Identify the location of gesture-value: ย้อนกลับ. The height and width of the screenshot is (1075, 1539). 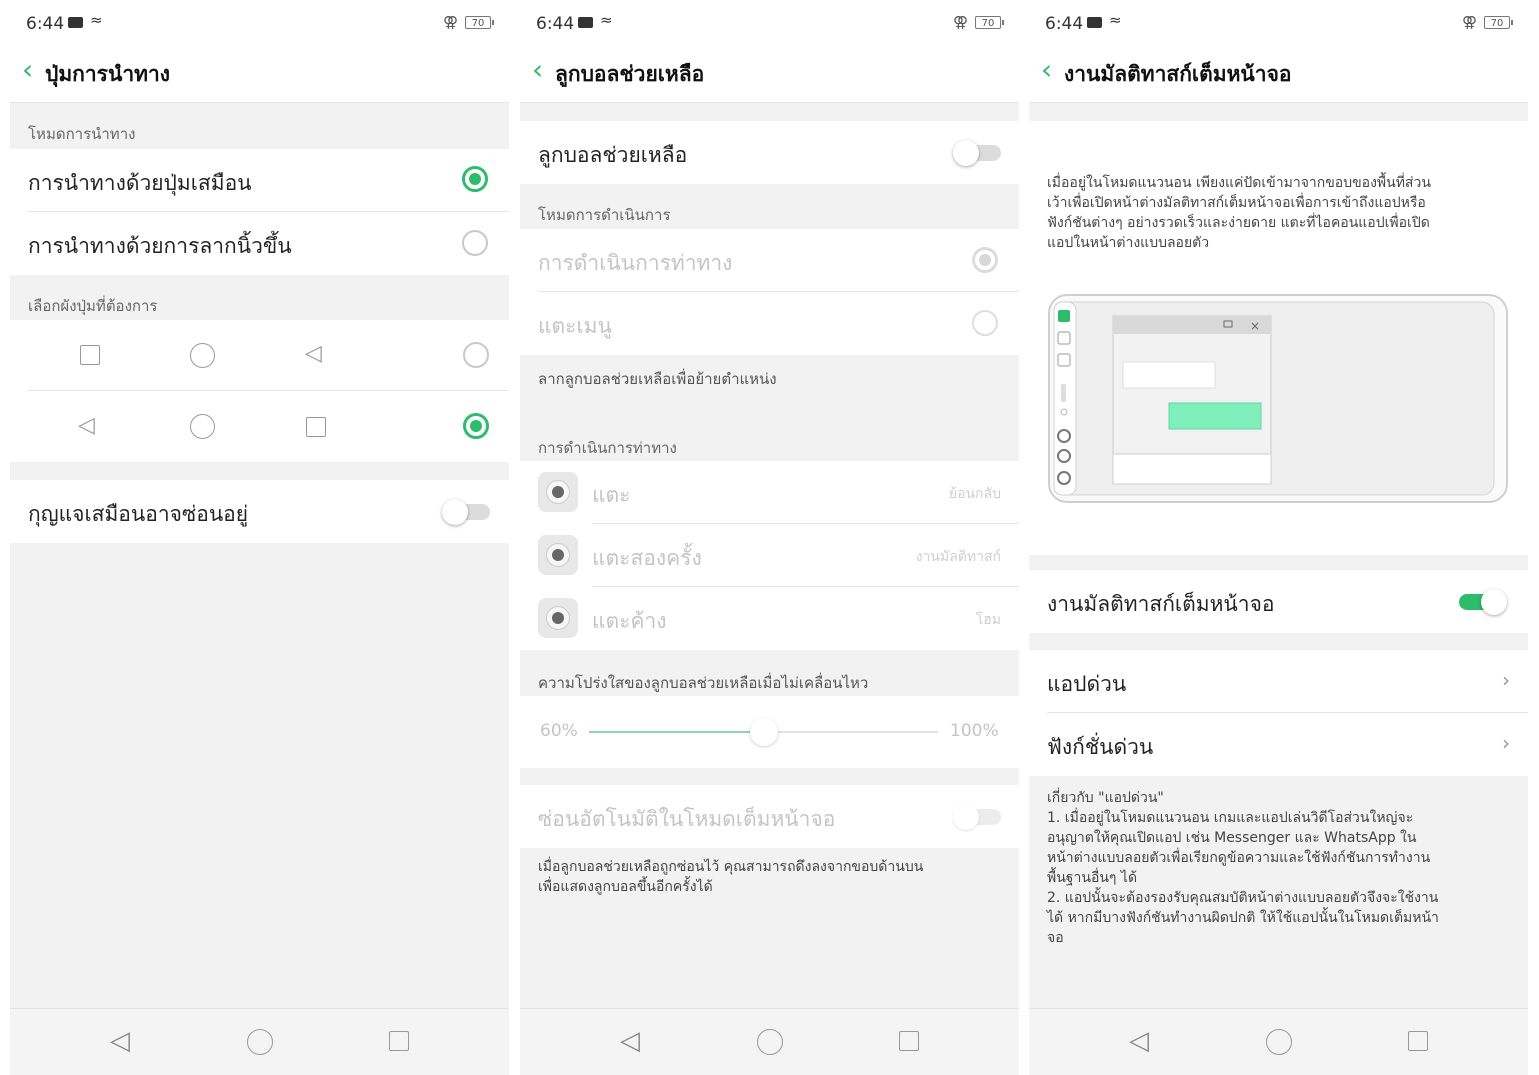
(974, 494).